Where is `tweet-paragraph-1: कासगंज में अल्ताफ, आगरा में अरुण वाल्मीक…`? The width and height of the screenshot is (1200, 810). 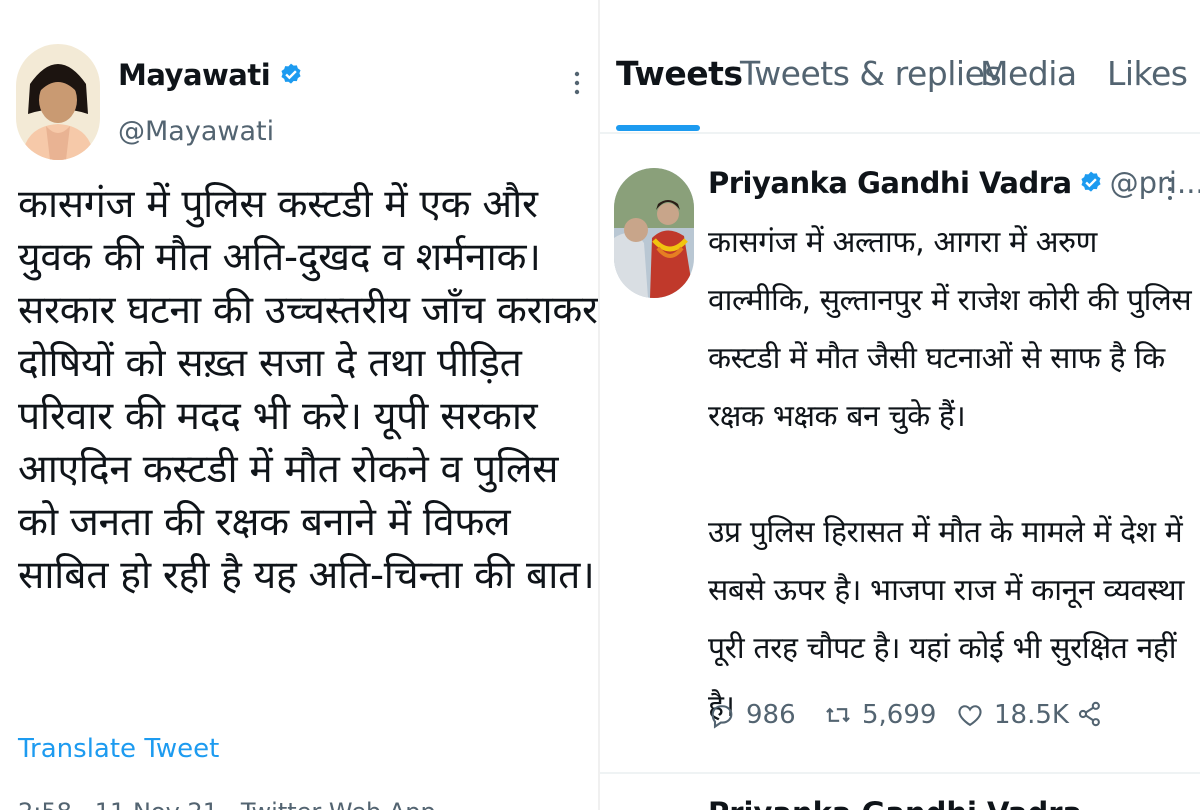 tweet-paragraph-1: कासगंज में अल्ताफ, आगरा में अरुण वाल्मीक… is located at coordinates (950, 329).